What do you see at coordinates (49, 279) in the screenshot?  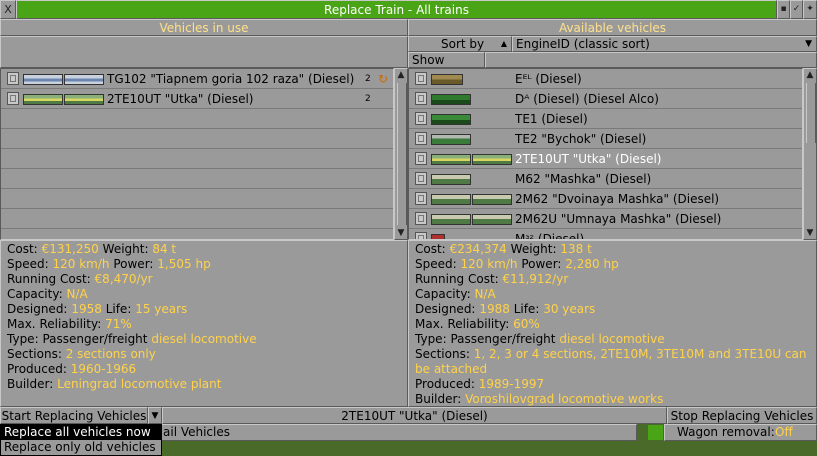 I see `info-text: Running Cost:` at bounding box center [49, 279].